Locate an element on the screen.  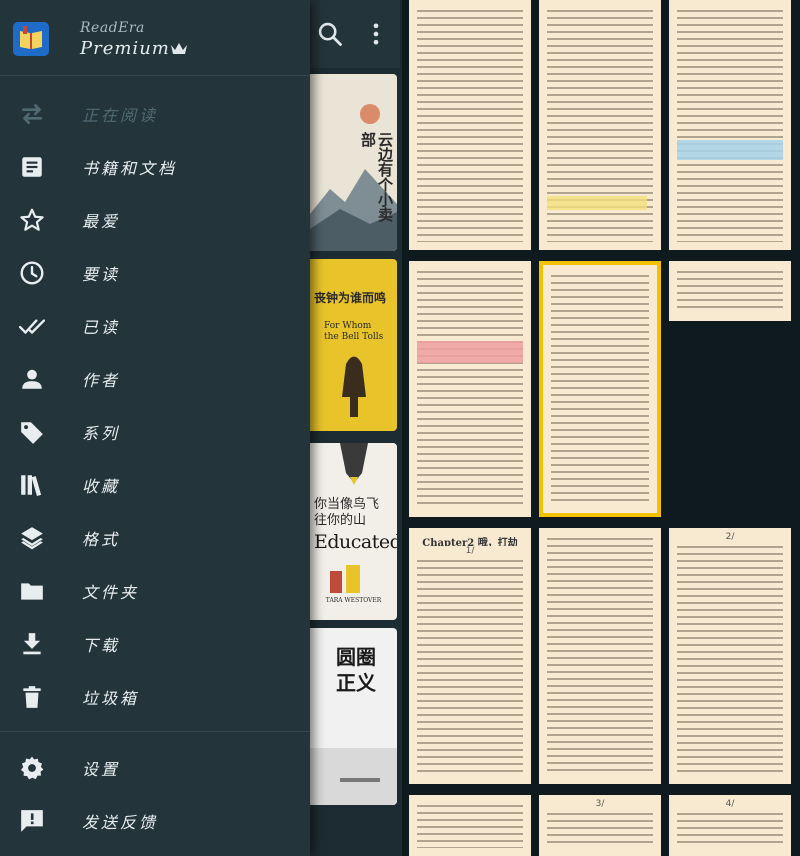
menu-item-label: 系列 is located at coordinates (101, 433).